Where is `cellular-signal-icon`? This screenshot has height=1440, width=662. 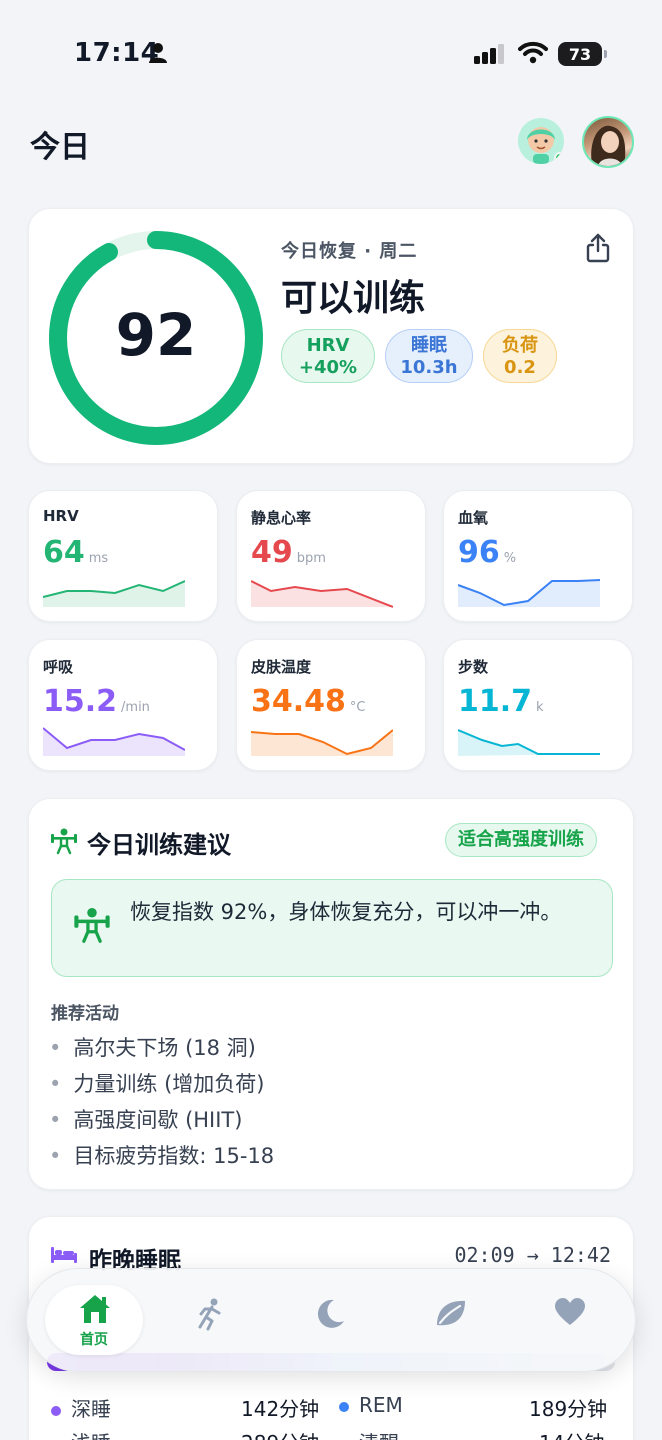
cellular-signal-icon is located at coordinates (489, 54).